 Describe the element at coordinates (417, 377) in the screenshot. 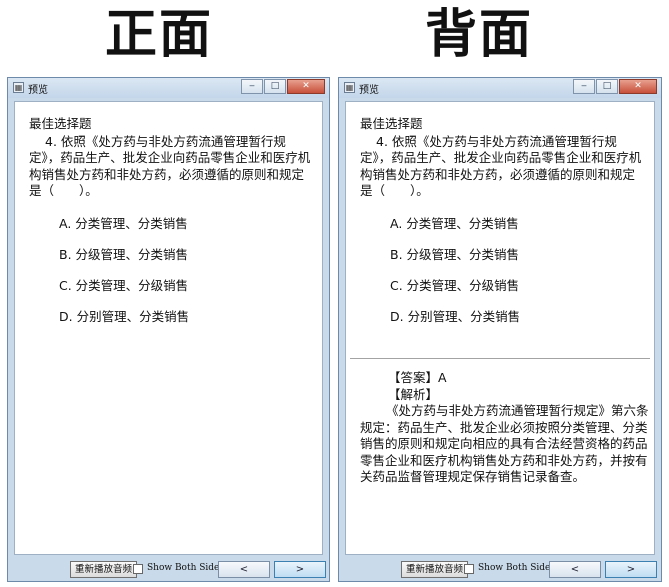

I see `answer-label: 【答案】A` at that location.